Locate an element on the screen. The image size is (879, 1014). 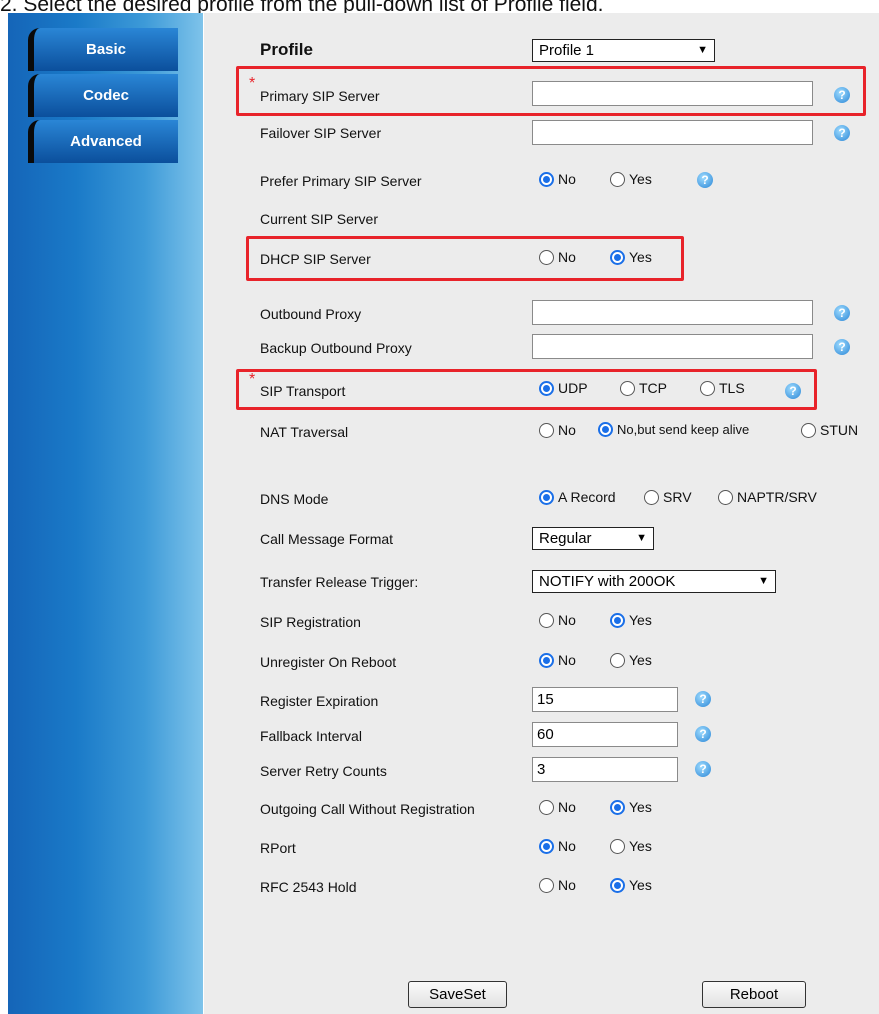
rfc2543-no-radio: No is located at coordinates (557, 885).